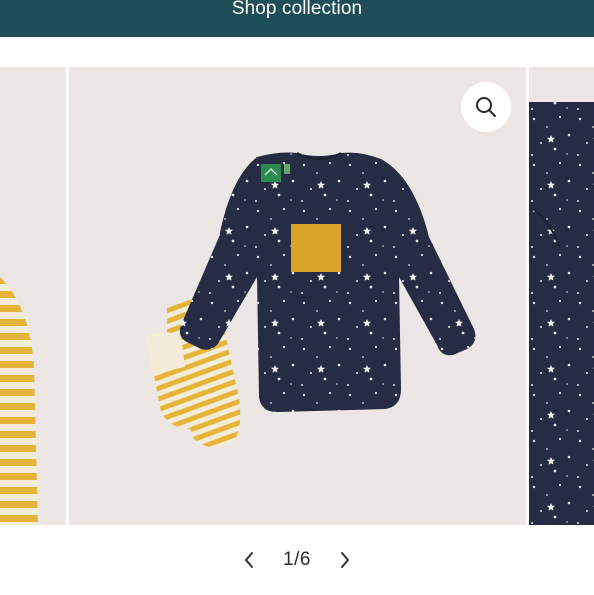 The width and height of the screenshot is (594, 595). Describe the element at coordinates (271, 173) in the screenshot. I see `brand-label` at that location.